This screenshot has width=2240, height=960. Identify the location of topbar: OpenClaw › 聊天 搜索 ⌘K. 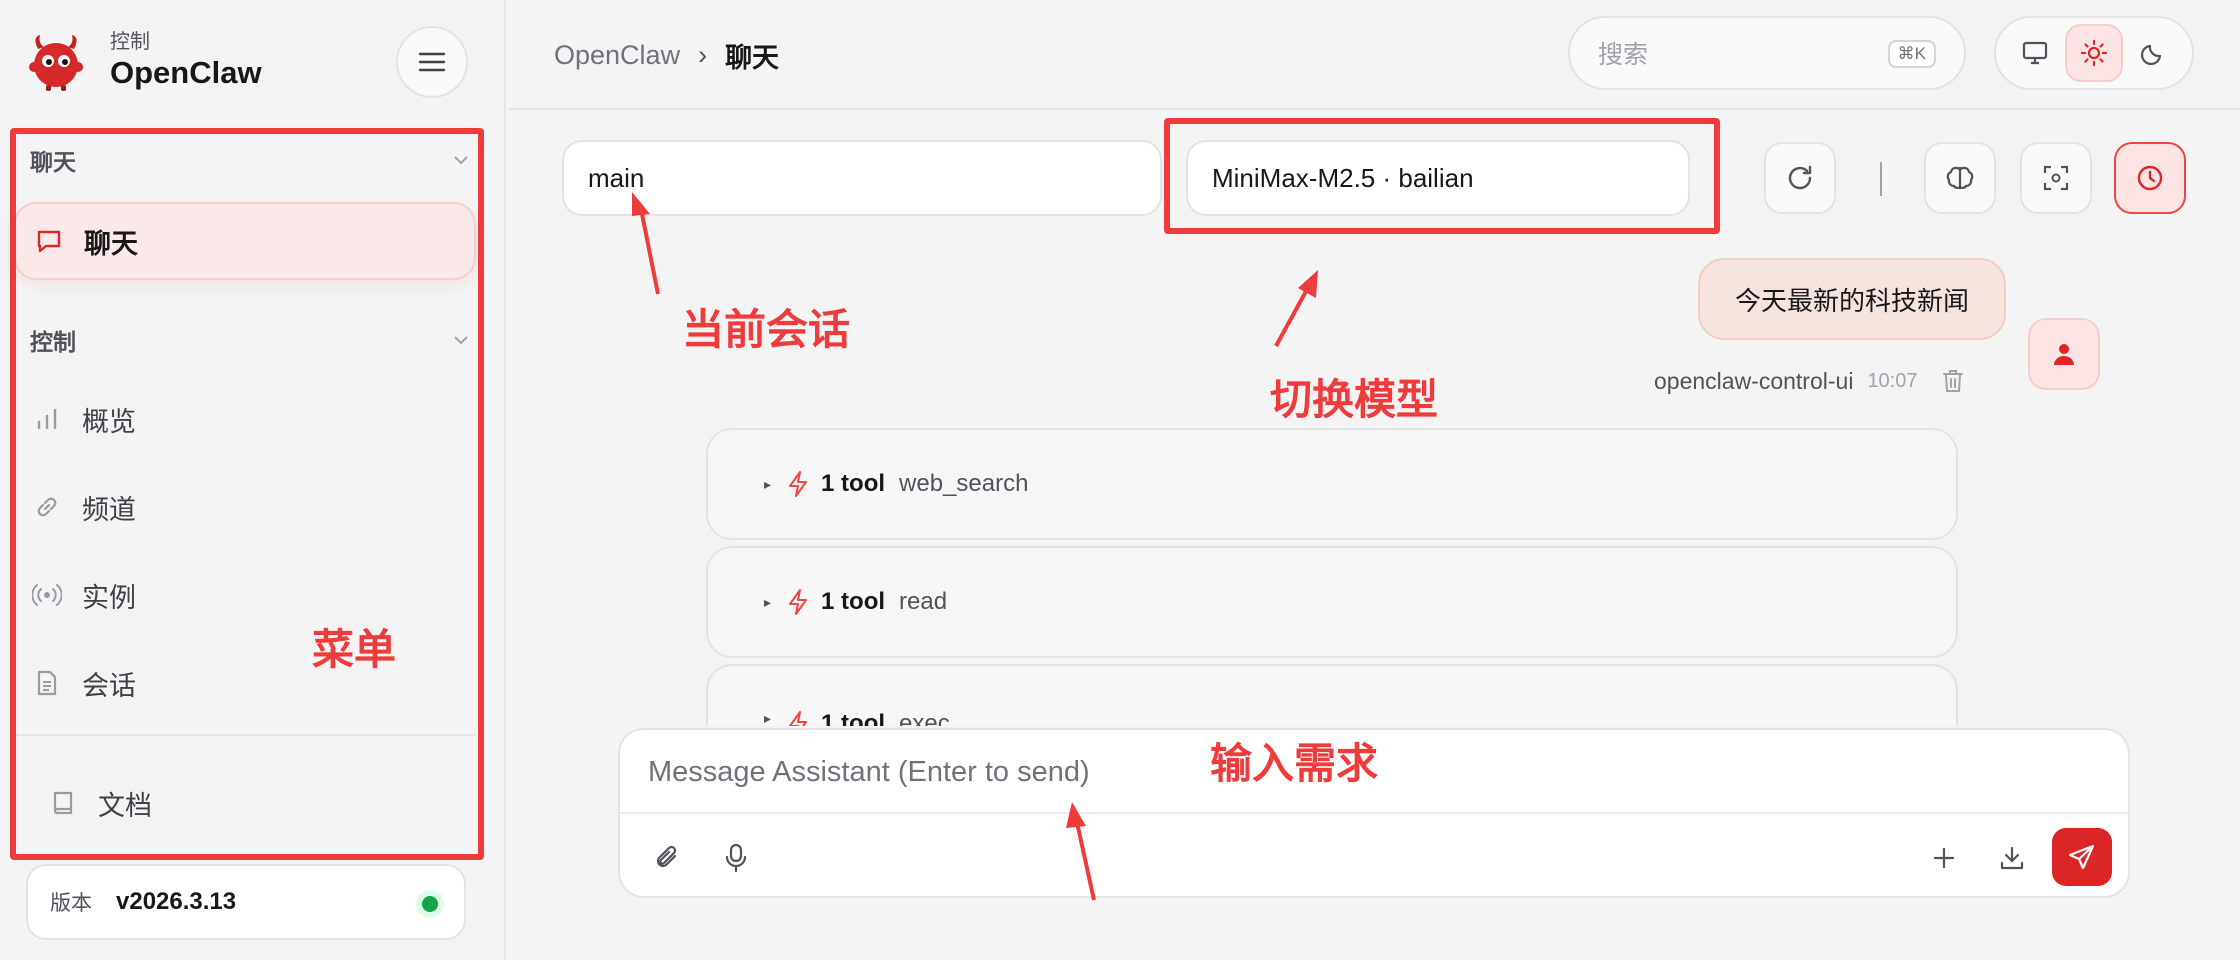
(1374, 55).